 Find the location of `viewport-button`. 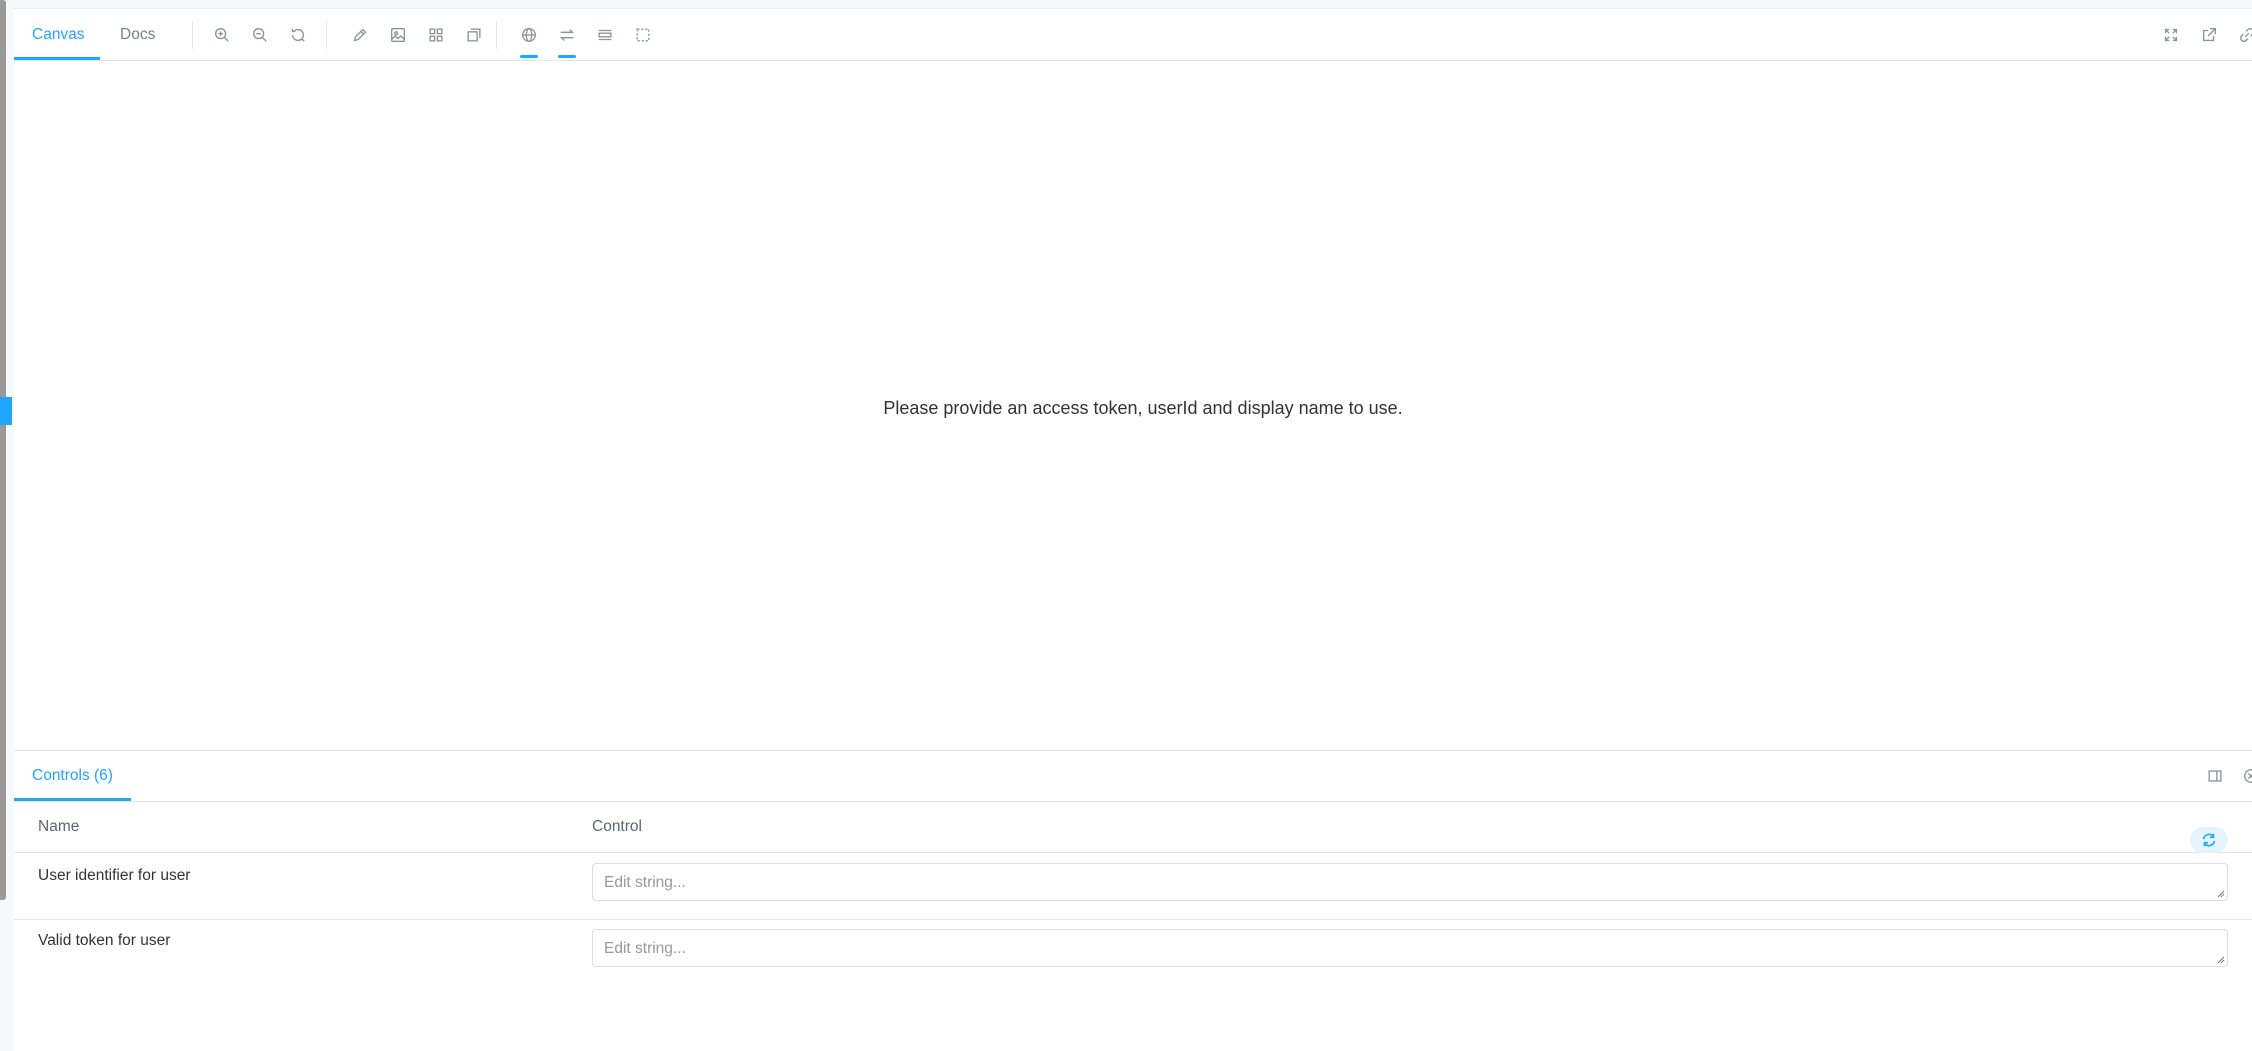

viewport-button is located at coordinates (605, 35).